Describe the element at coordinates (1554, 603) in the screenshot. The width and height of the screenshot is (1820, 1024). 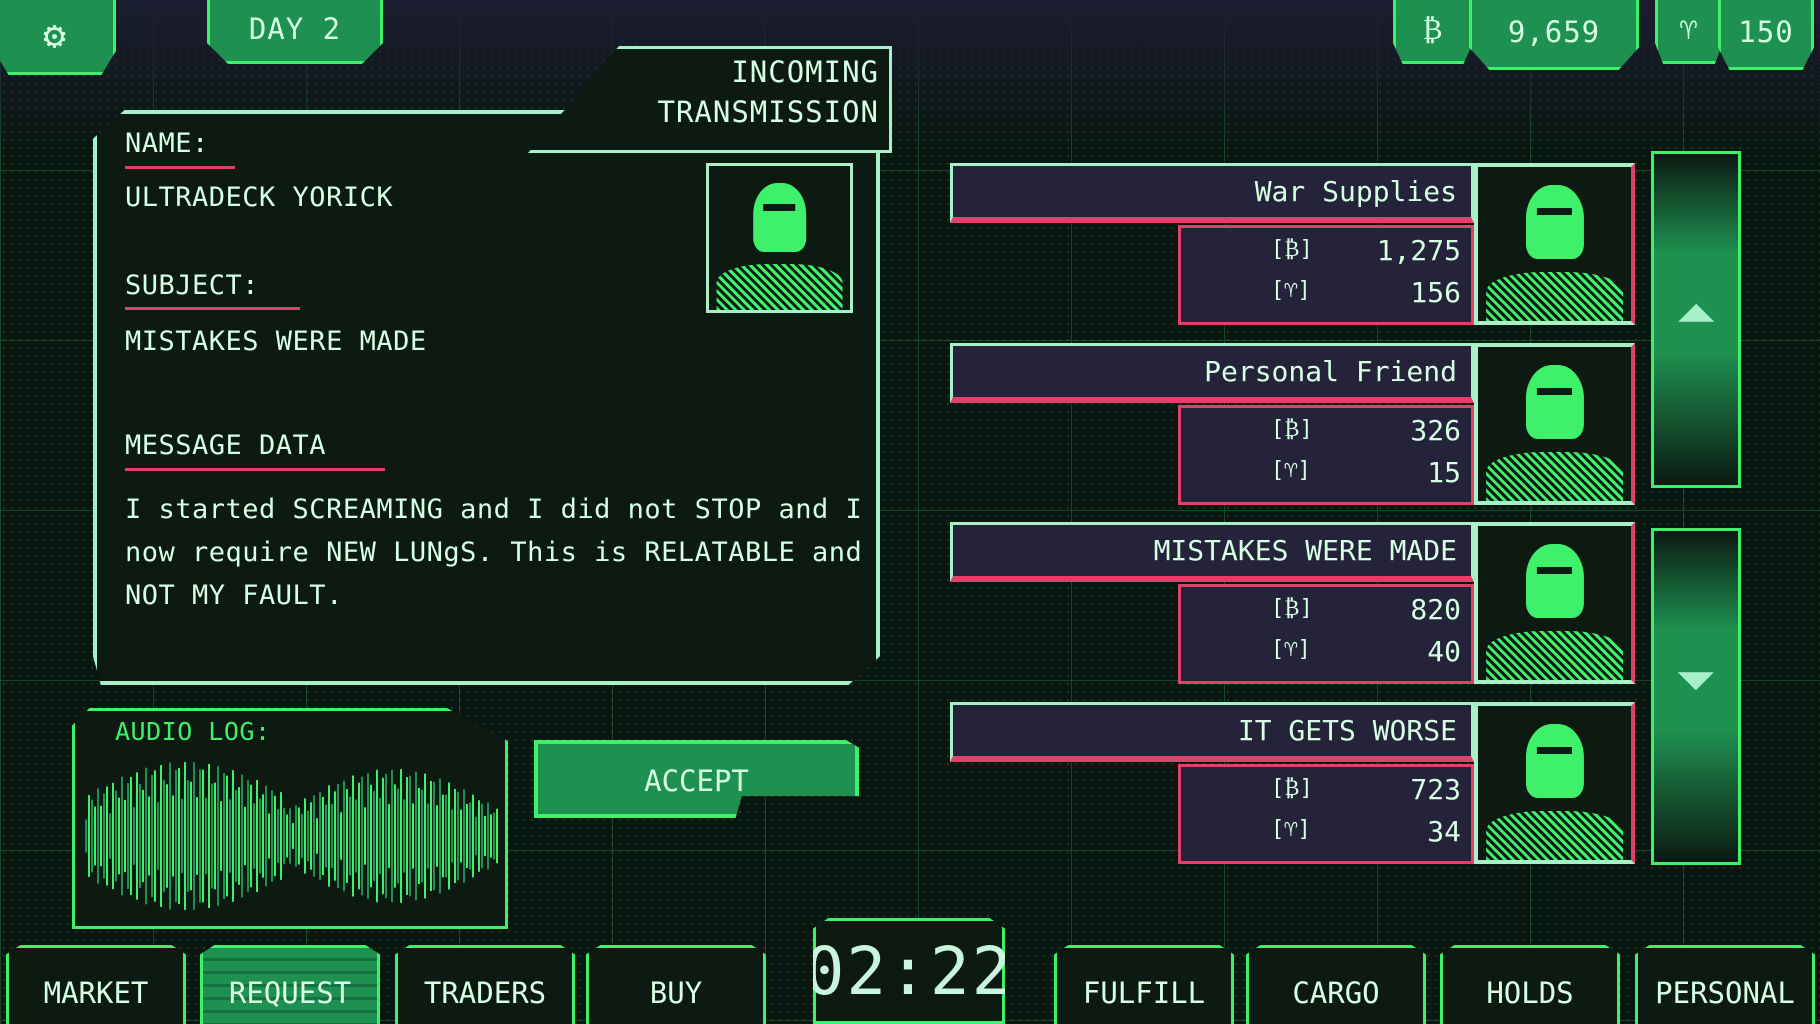
I see `trader-portrait` at that location.